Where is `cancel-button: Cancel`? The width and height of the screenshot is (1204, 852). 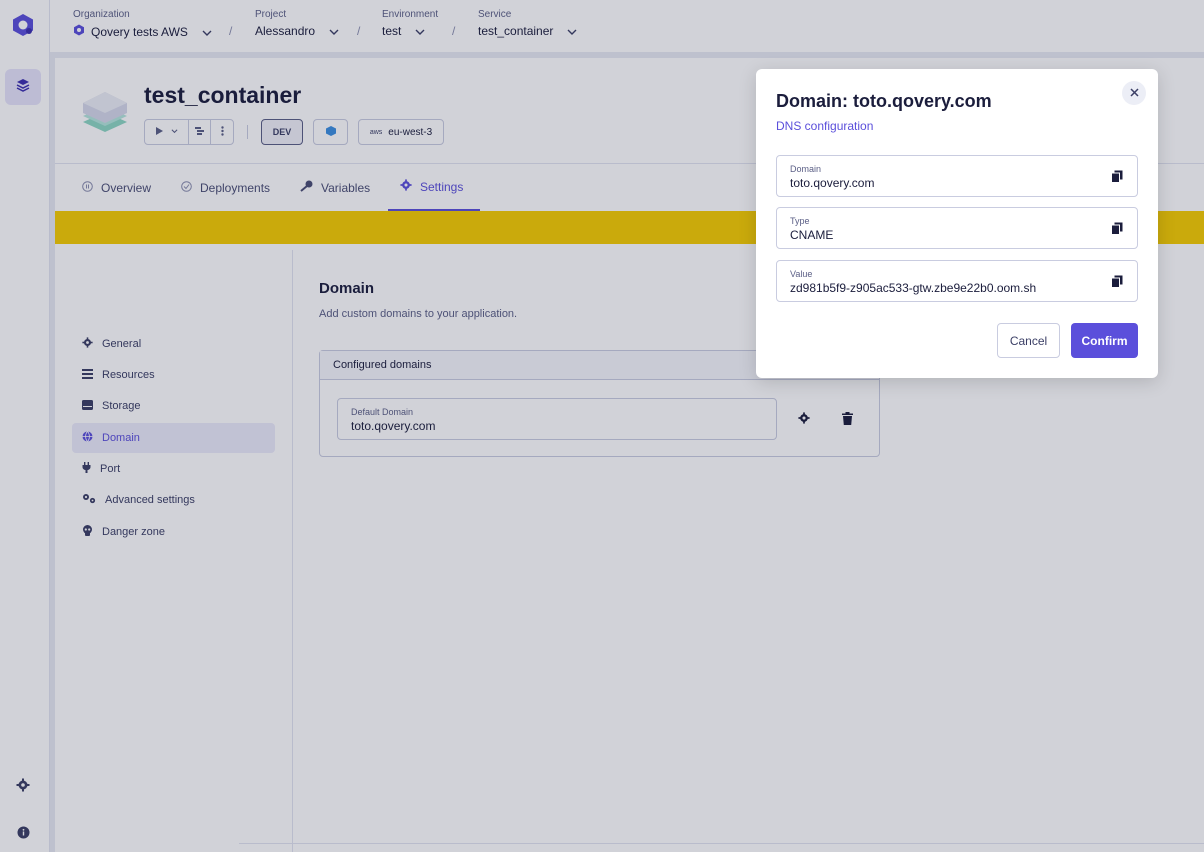 cancel-button: Cancel is located at coordinates (1028, 340).